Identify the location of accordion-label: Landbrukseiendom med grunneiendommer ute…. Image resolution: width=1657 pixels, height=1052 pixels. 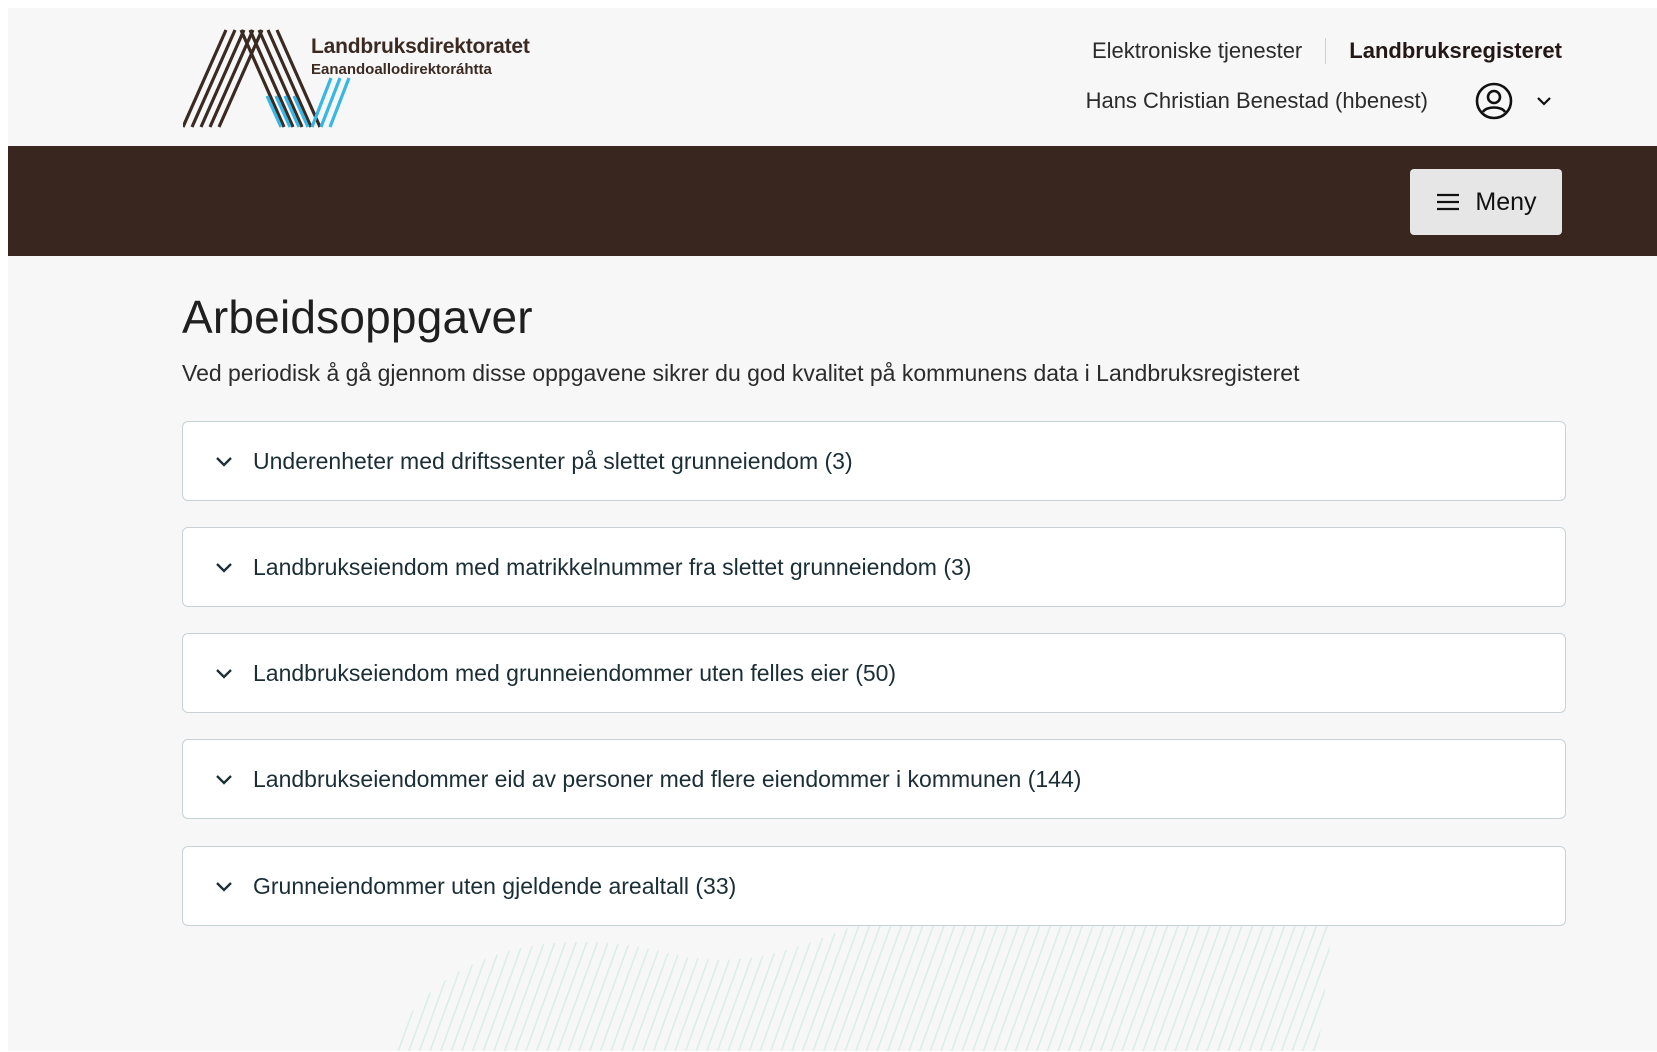
(575, 672).